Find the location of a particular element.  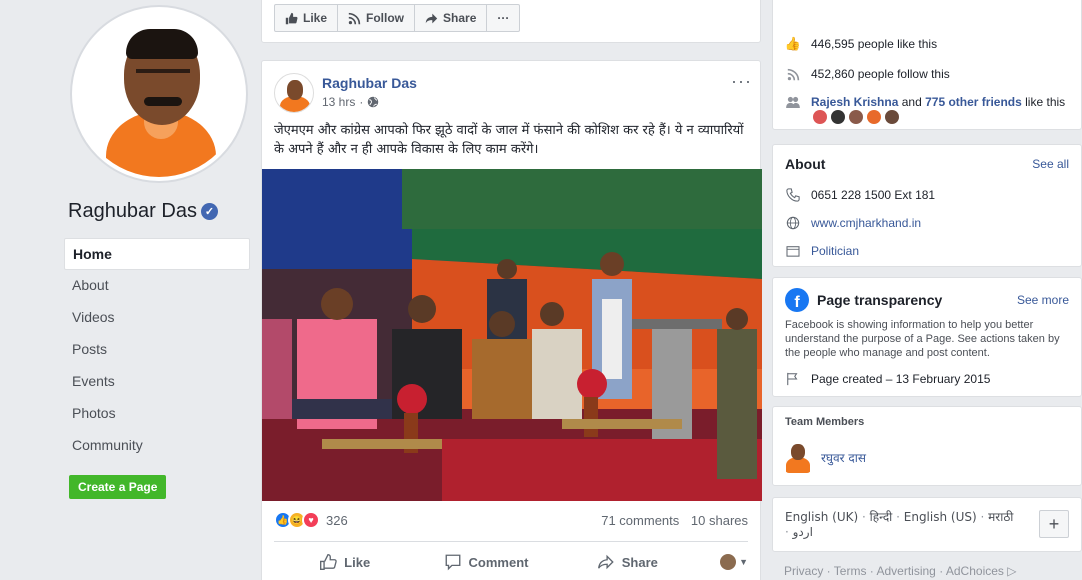

team-title: Team Members is located at coordinates (825, 422).